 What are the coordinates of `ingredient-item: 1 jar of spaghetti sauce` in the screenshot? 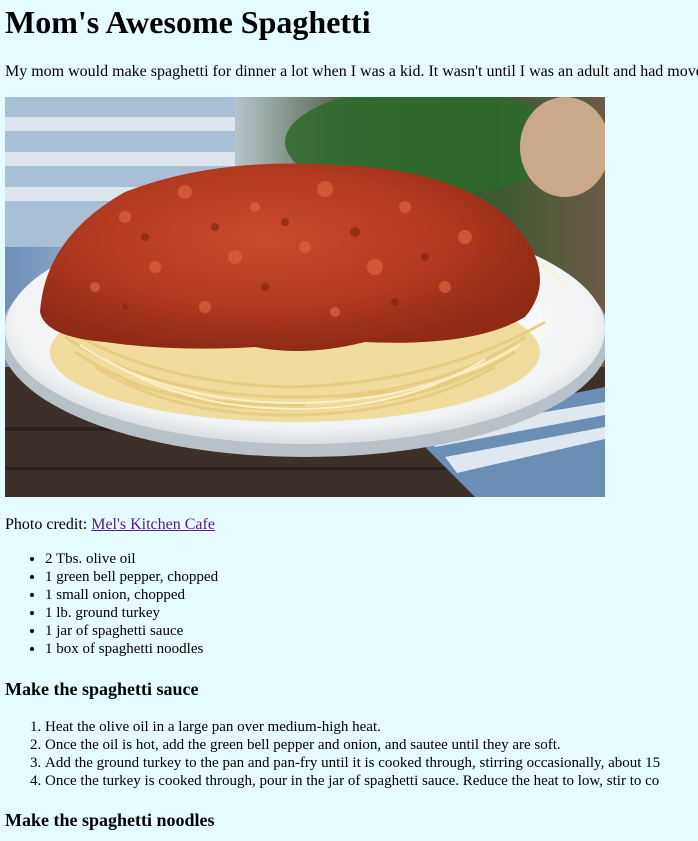 It's located at (131, 631).